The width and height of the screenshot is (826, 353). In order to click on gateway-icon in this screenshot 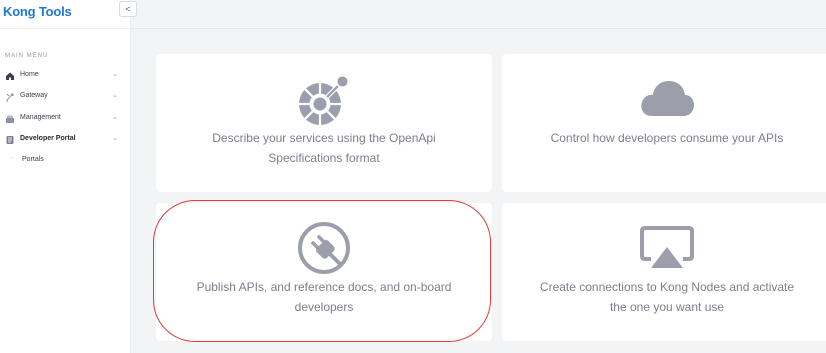, I will do `click(10, 97)`.